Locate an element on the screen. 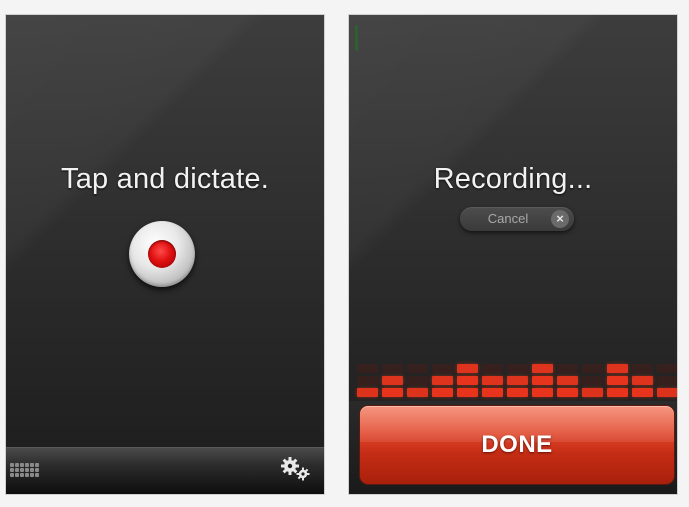  gears-icon is located at coordinates (295, 469).